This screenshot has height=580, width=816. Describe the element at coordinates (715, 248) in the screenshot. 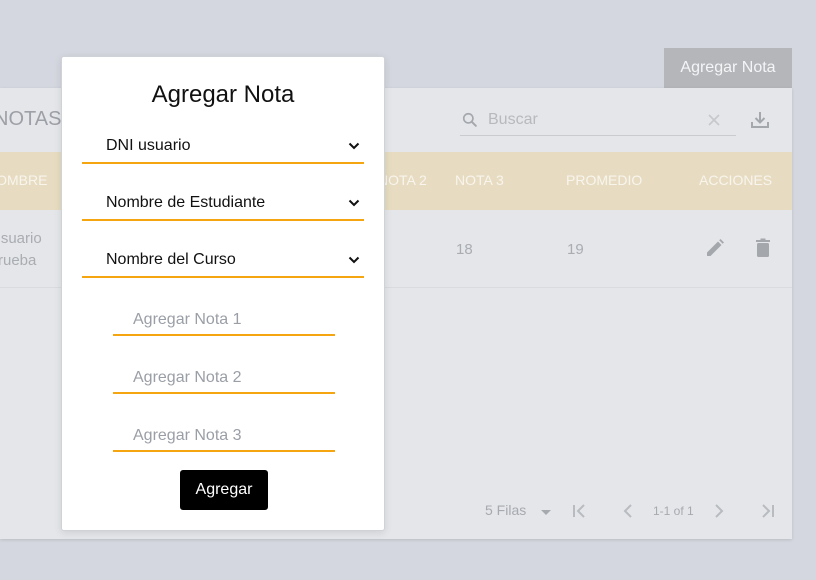

I see `edit-icon` at that location.